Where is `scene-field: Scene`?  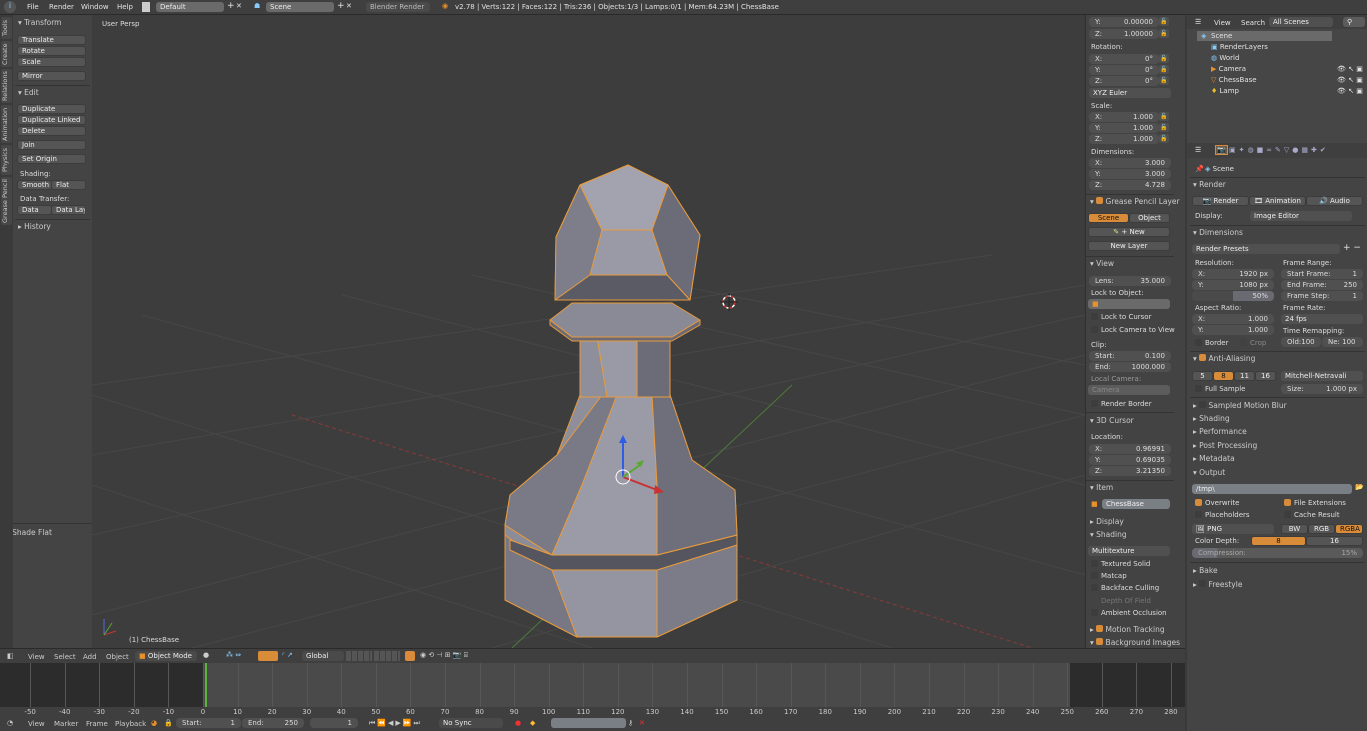 scene-field: Scene is located at coordinates (300, 7).